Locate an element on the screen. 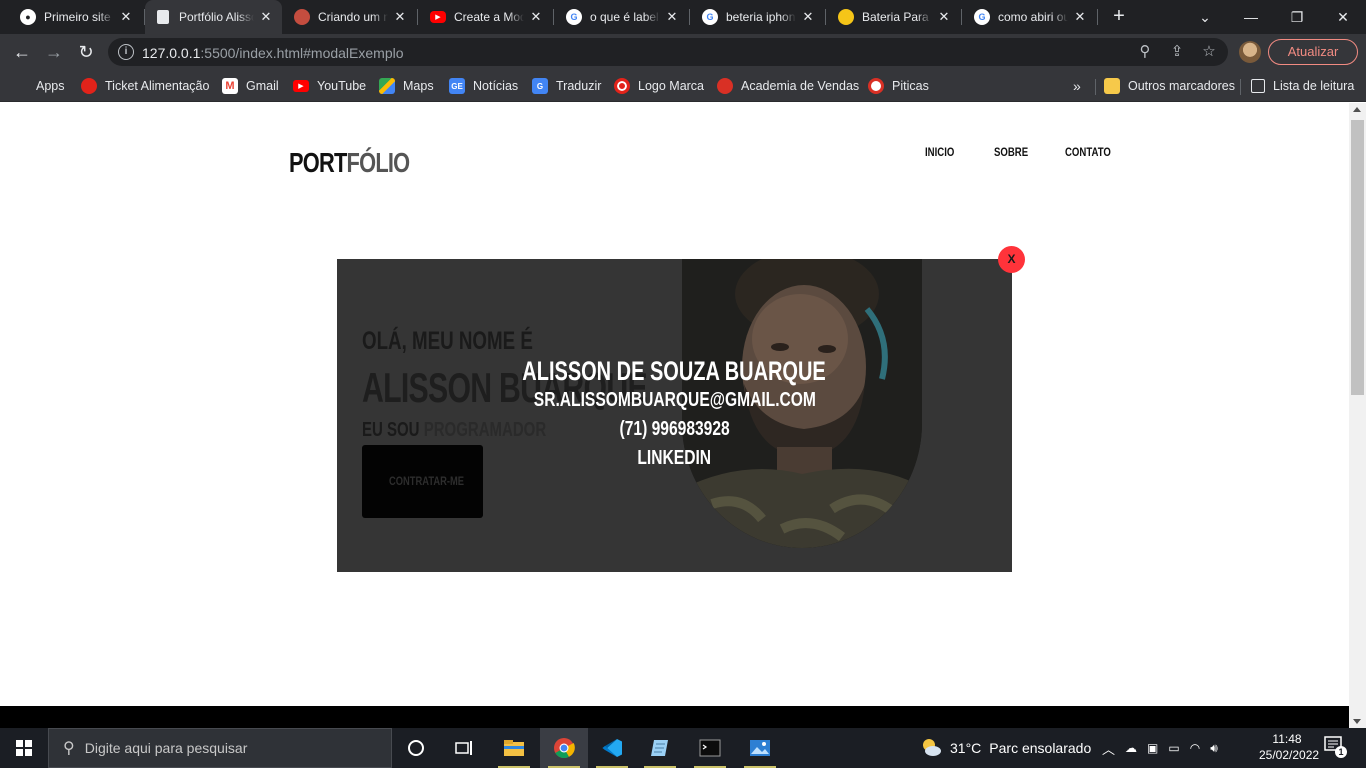 This screenshot has height=768, width=1366. bookmark-piticas: Piticas is located at coordinates (898, 86).